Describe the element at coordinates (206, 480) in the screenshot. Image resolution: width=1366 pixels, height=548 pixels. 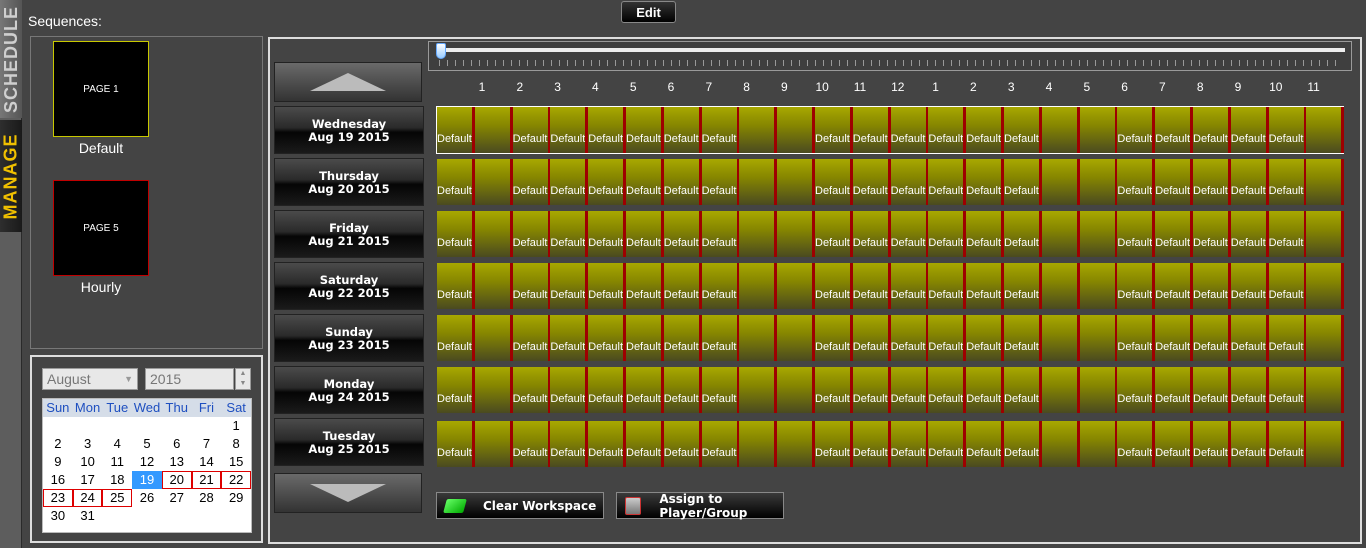
I see `calendar-day: 21` at that location.